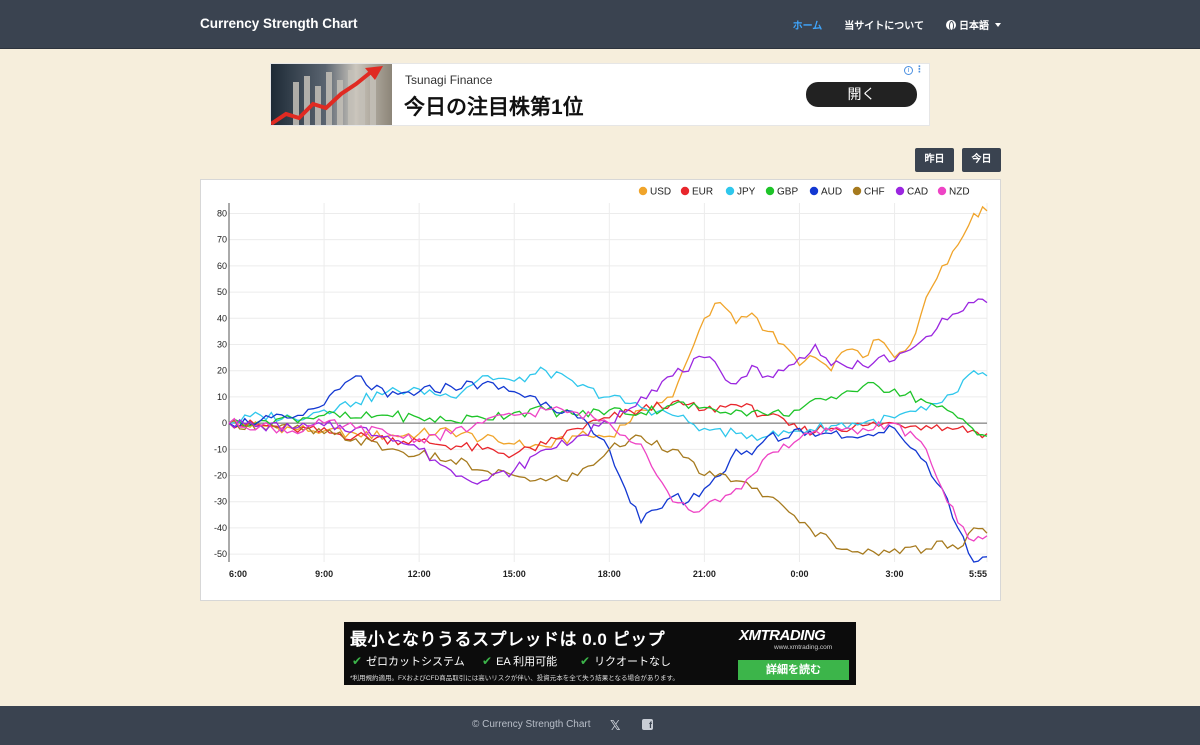 The height and width of the screenshot is (745, 1200). I want to click on footer: © Currency Strength Chart 𝕏 f, so click(600, 725).